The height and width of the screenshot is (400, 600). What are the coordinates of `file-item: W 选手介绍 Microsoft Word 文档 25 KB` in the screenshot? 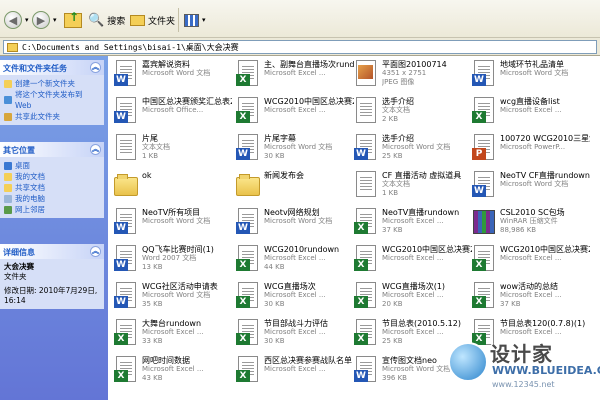 It's located at (413, 149).